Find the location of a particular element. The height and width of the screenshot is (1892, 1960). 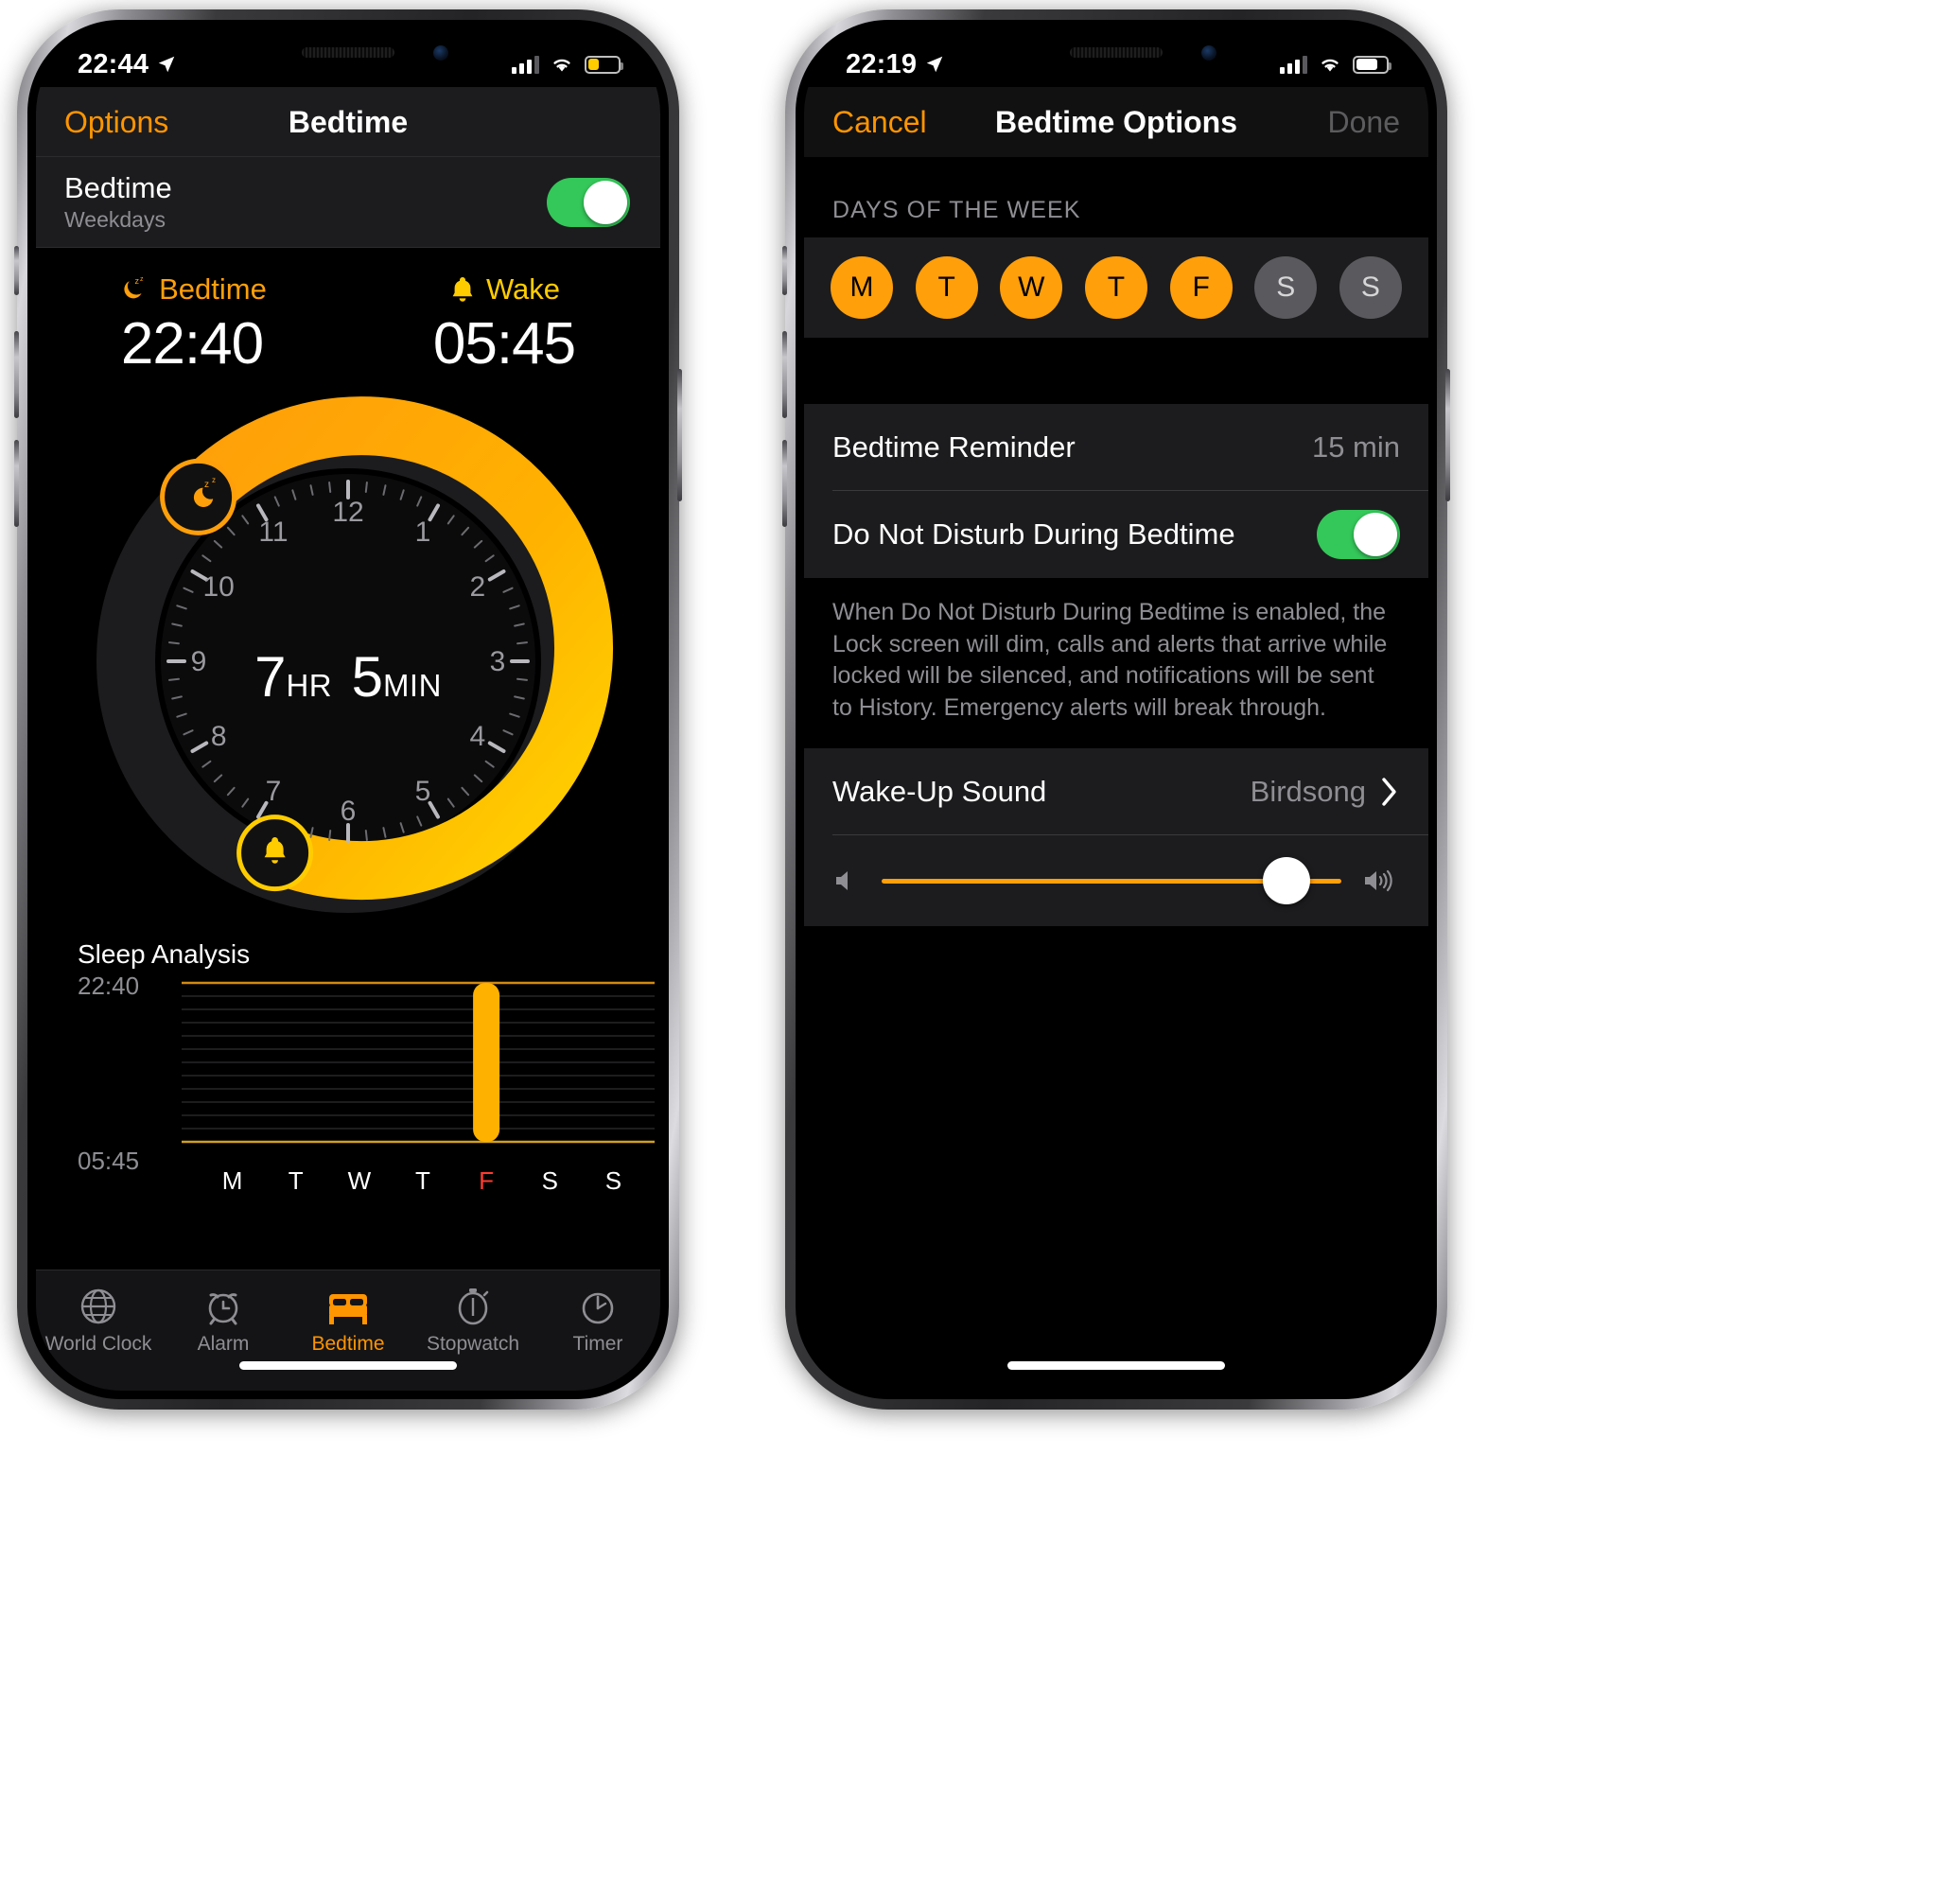

volume-down-button-right is located at coordinates (784, 483).